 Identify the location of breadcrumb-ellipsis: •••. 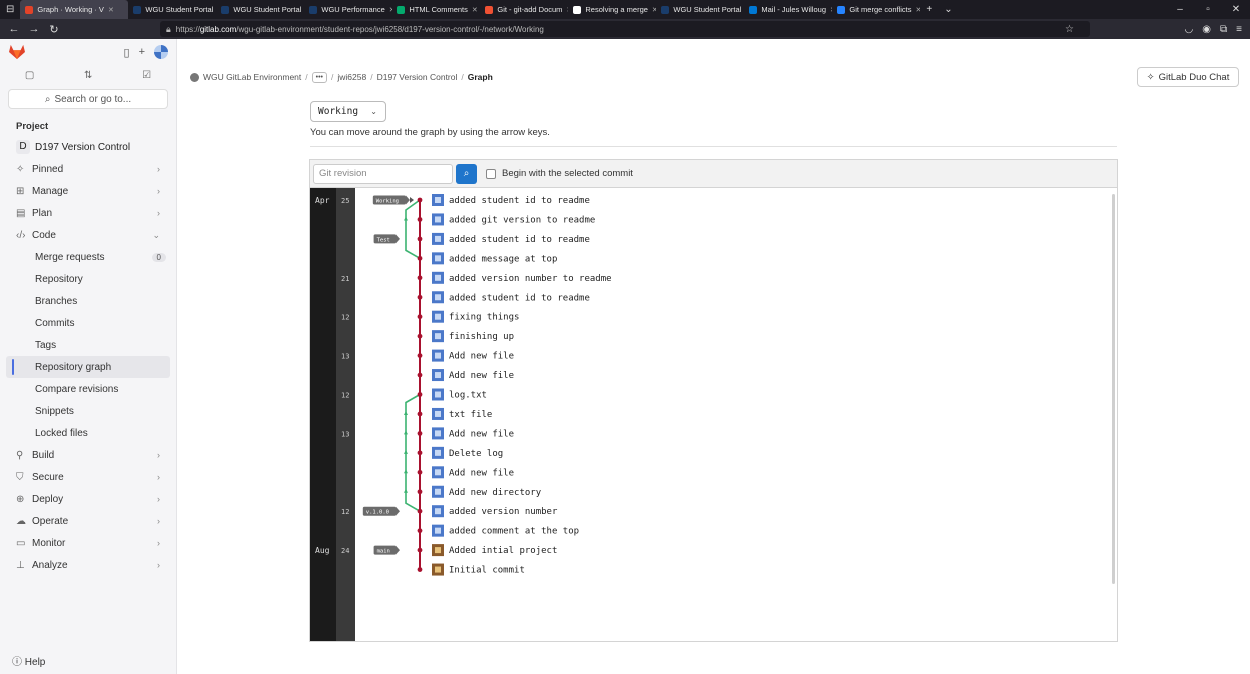
(319, 77).